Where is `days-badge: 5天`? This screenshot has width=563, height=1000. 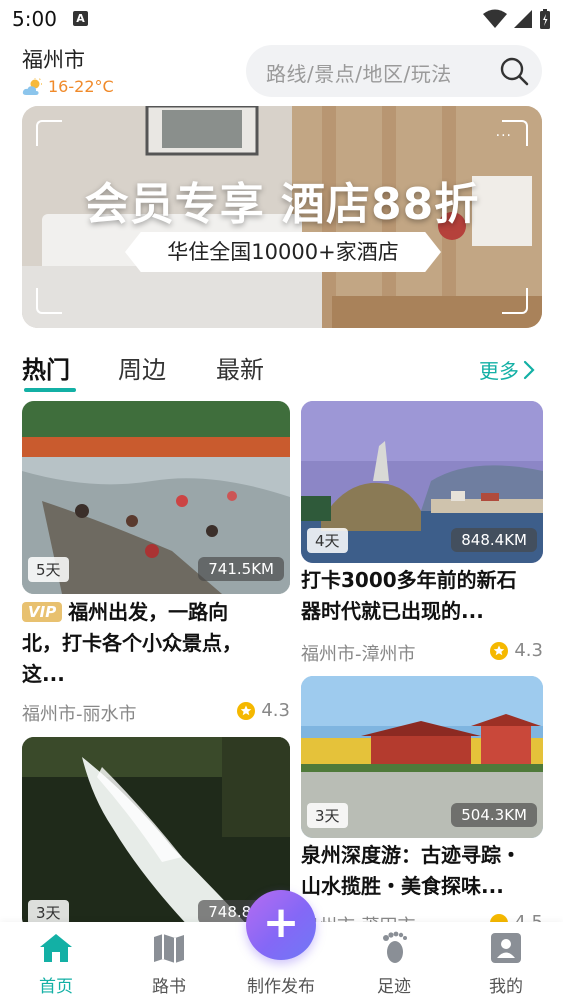
days-badge: 5天 is located at coordinates (48, 569).